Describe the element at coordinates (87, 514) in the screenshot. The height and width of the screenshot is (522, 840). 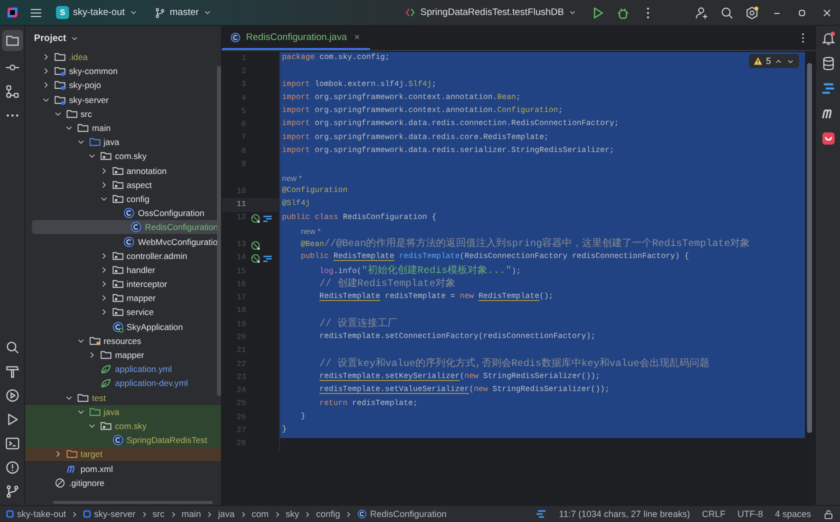
I see `module-icon` at that location.